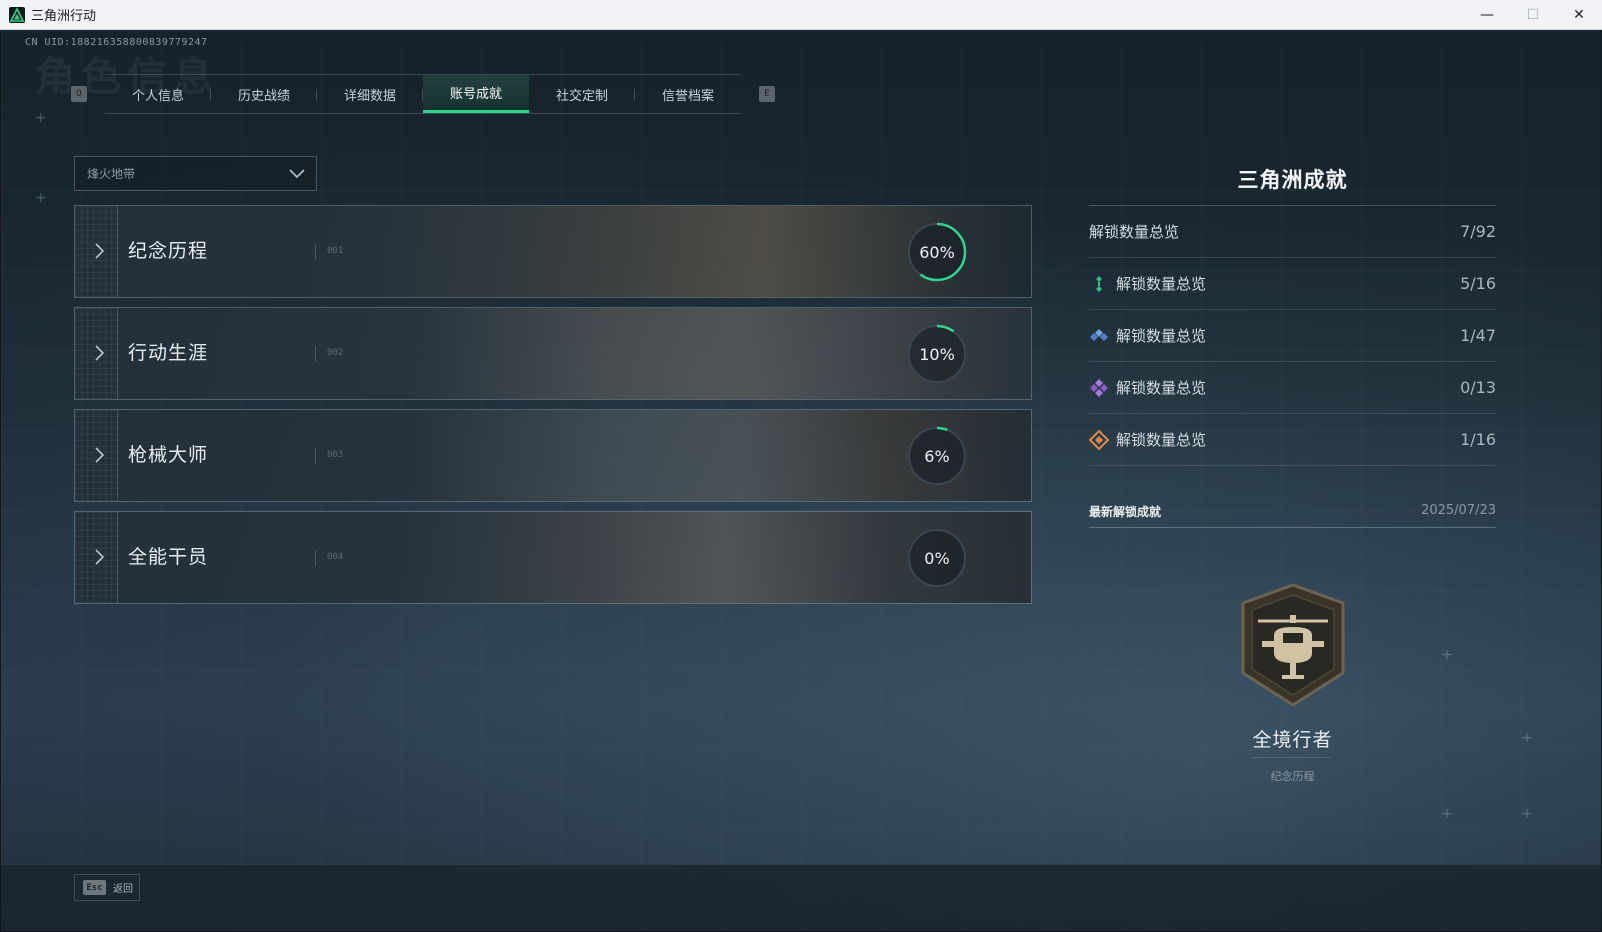 This screenshot has width=1602, height=932. What do you see at coordinates (1292, 284) in the screenshot?
I see `stat-row-green-tier: 解锁数量总览 5/16` at bounding box center [1292, 284].